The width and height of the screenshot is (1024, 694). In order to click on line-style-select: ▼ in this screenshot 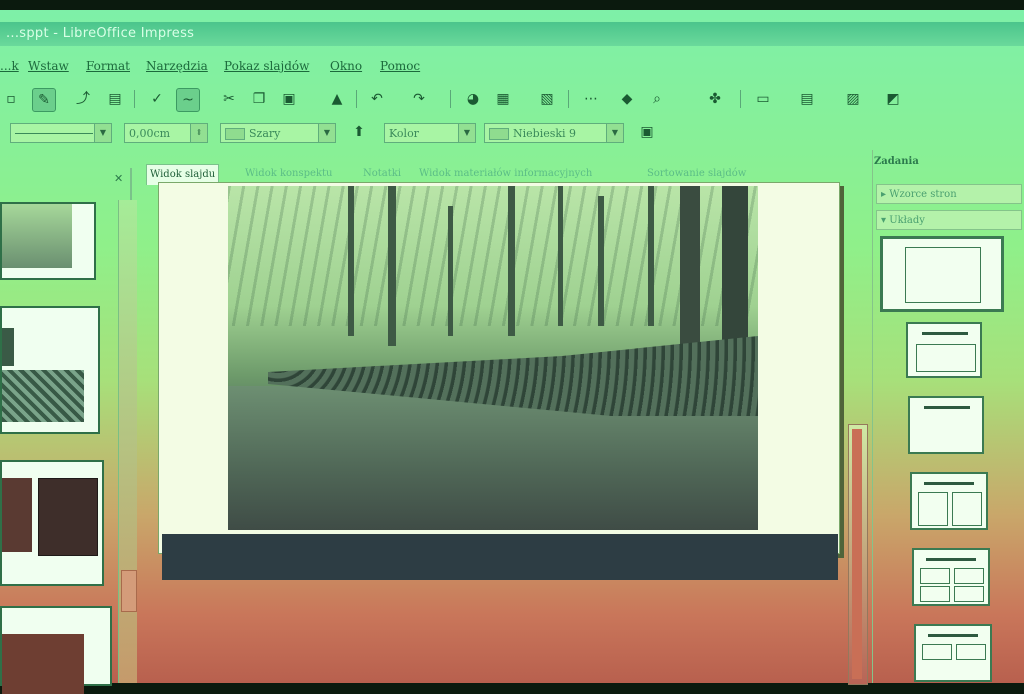, I will do `click(61, 133)`.